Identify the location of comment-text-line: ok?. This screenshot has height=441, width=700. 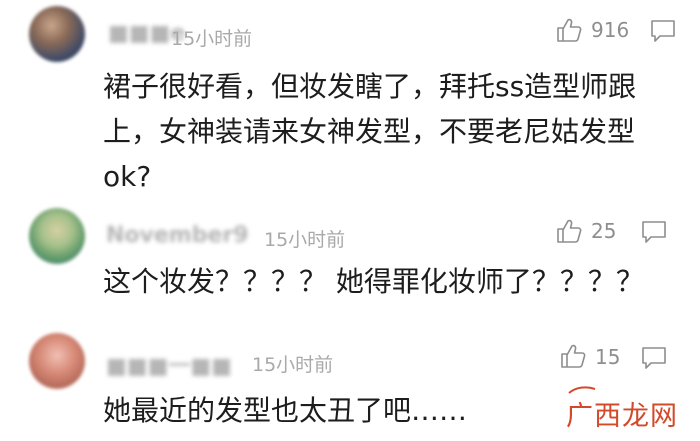
(127, 176).